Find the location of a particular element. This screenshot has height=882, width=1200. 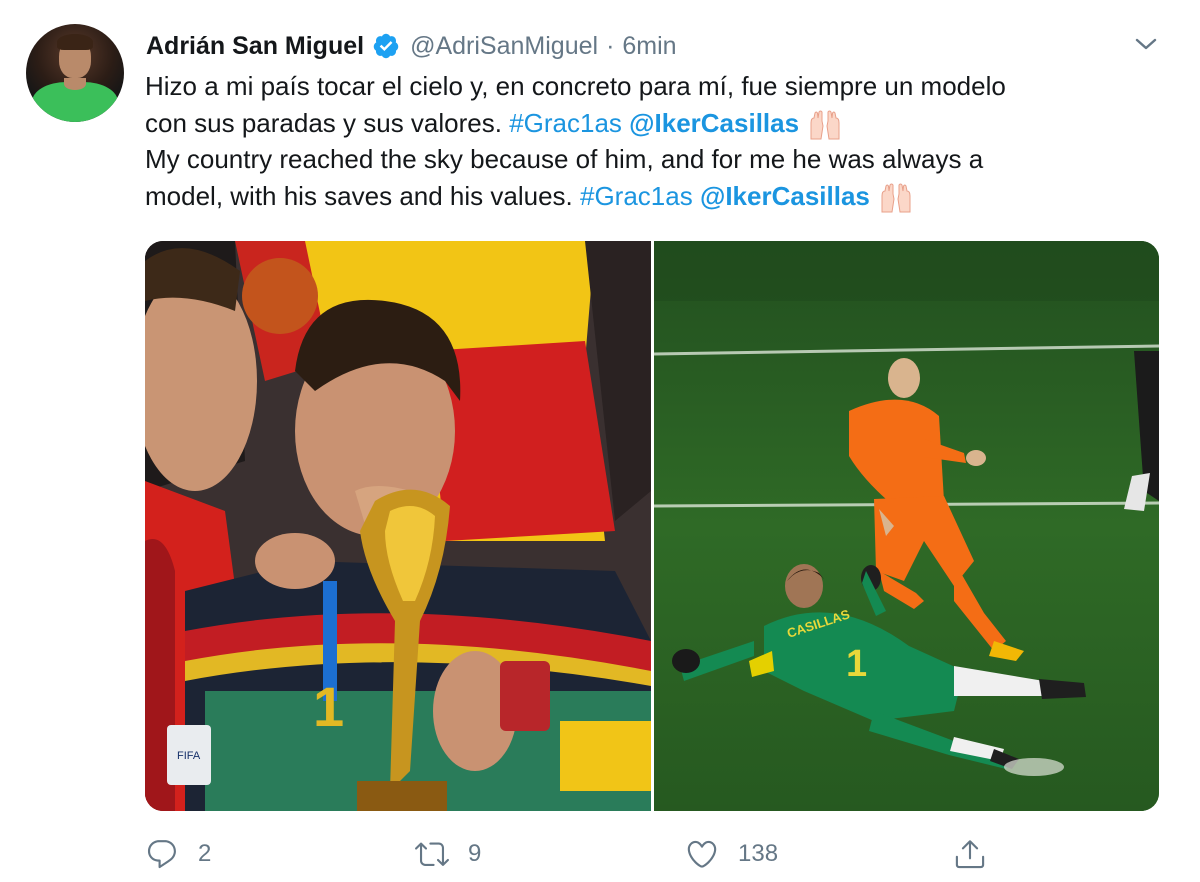

tweet-timestamp: 6min is located at coordinates (649, 46).